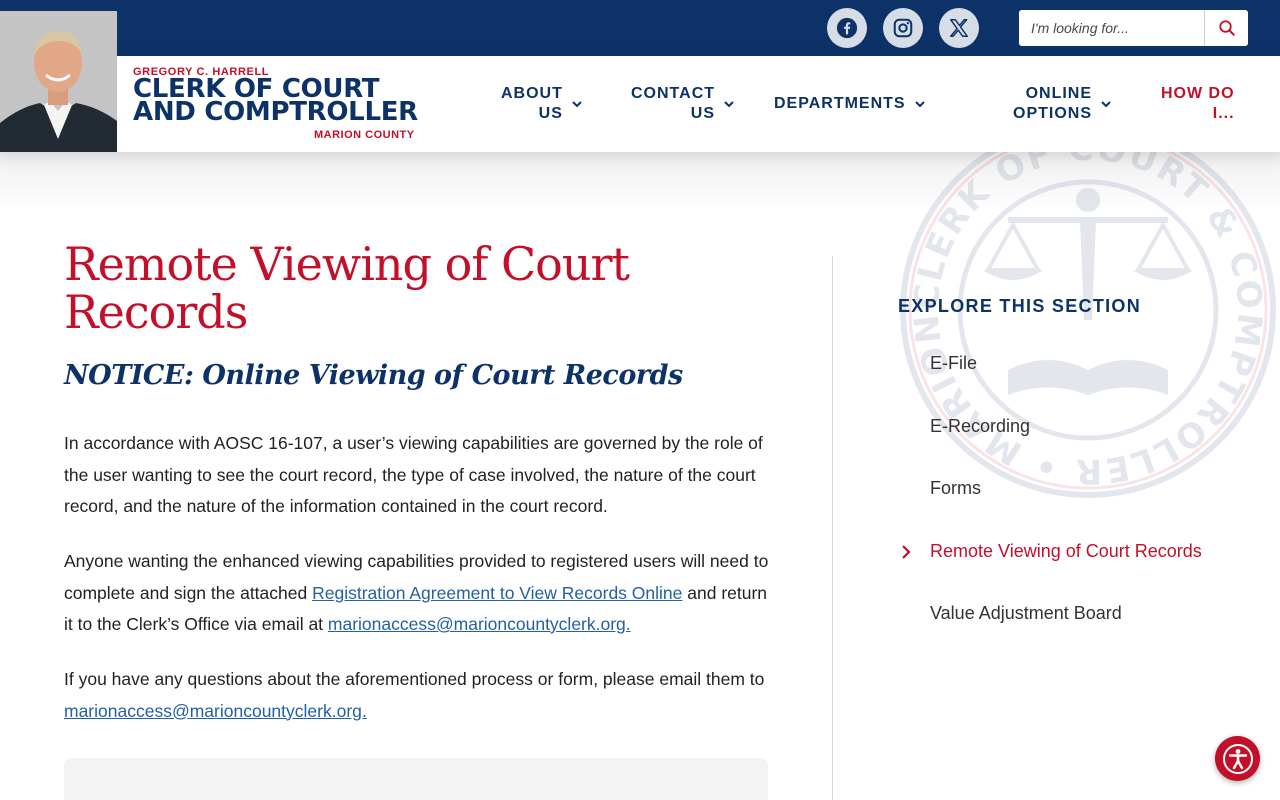 This screenshot has width=1280, height=800. I want to click on nav-online-options: ONLINE OPTIONS, so click(1062, 104).